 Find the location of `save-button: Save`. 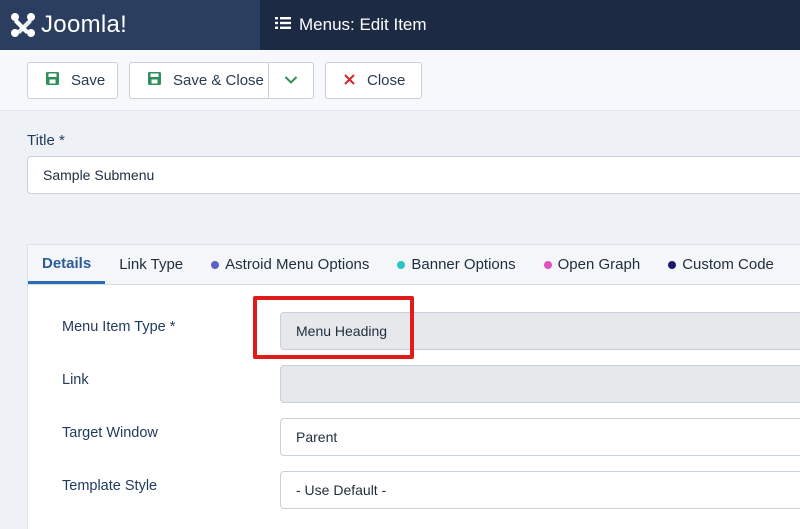

save-button: Save is located at coordinates (72, 80).